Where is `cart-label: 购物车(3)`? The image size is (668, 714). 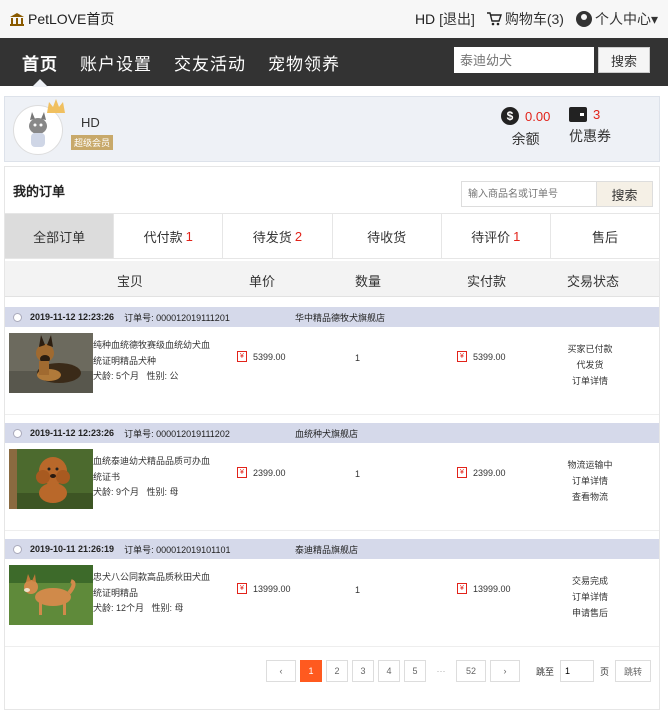 cart-label: 购物车(3) is located at coordinates (534, 19).